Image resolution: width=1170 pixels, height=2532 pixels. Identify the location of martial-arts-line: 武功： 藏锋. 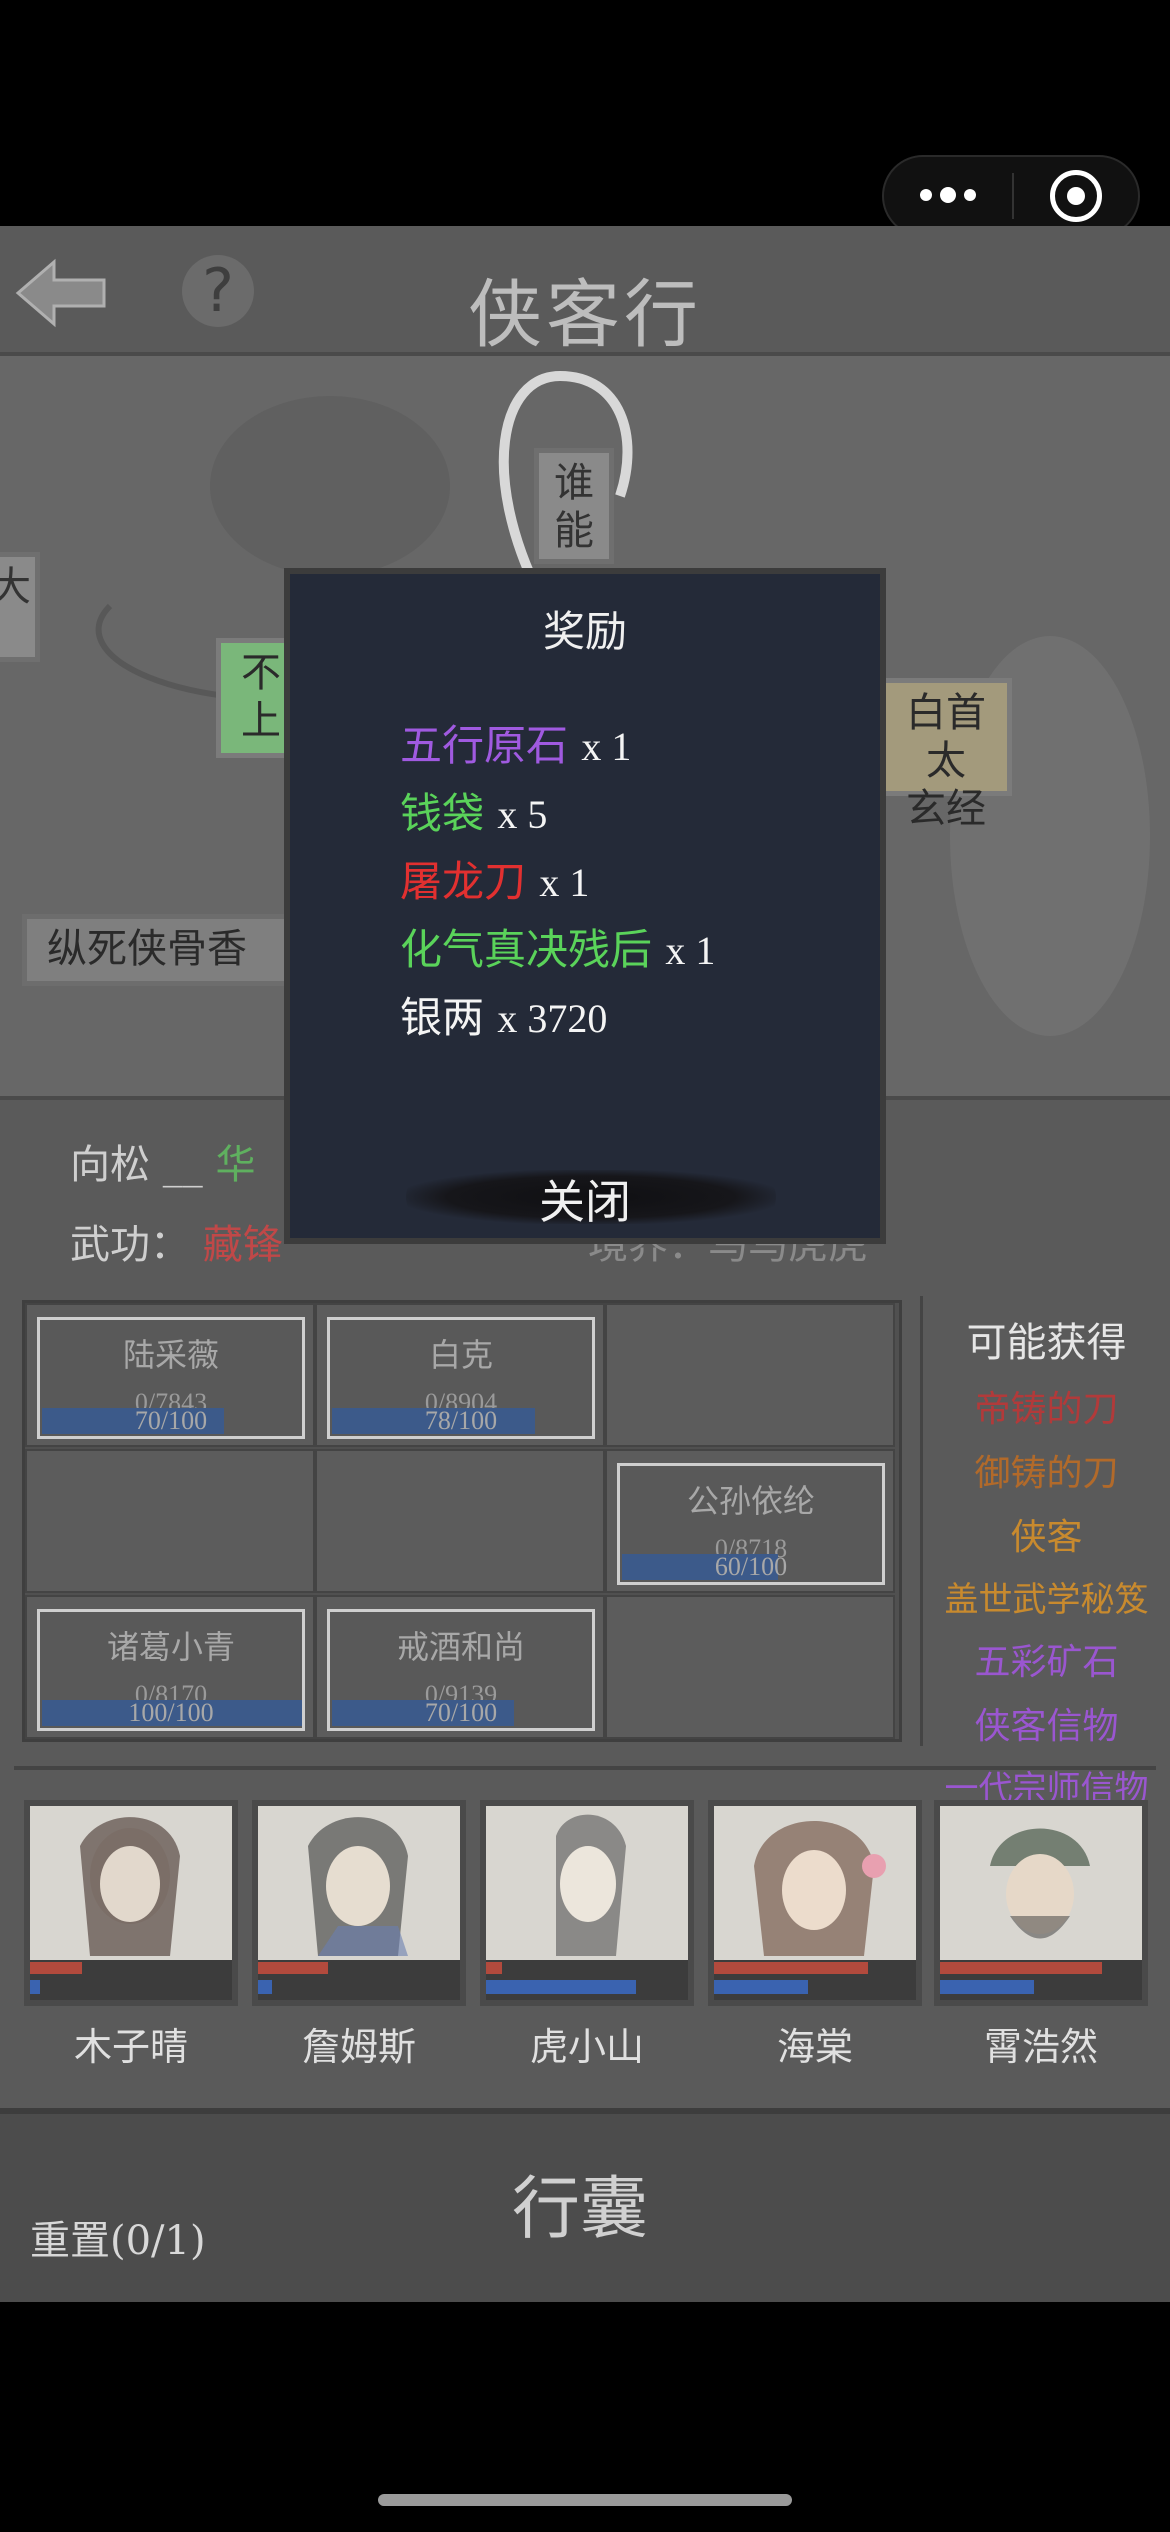
(176, 1241).